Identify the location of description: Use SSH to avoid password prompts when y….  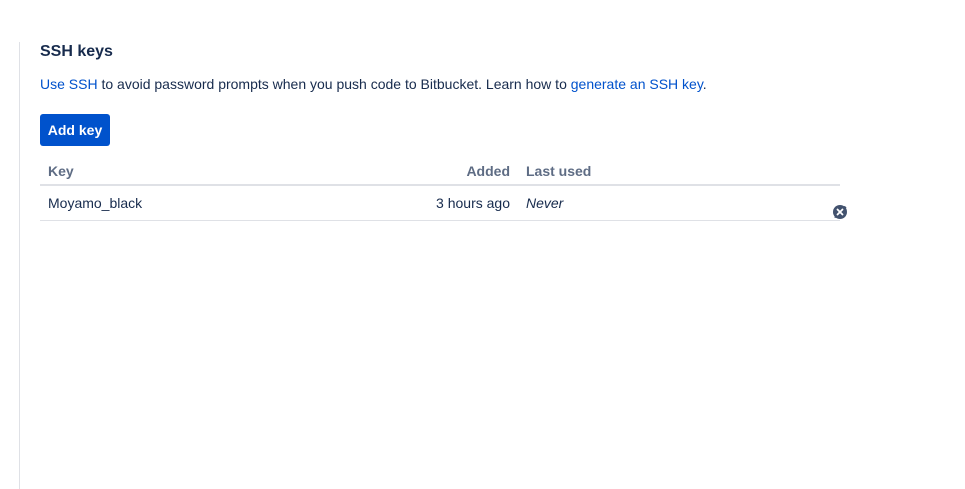
(373, 84).